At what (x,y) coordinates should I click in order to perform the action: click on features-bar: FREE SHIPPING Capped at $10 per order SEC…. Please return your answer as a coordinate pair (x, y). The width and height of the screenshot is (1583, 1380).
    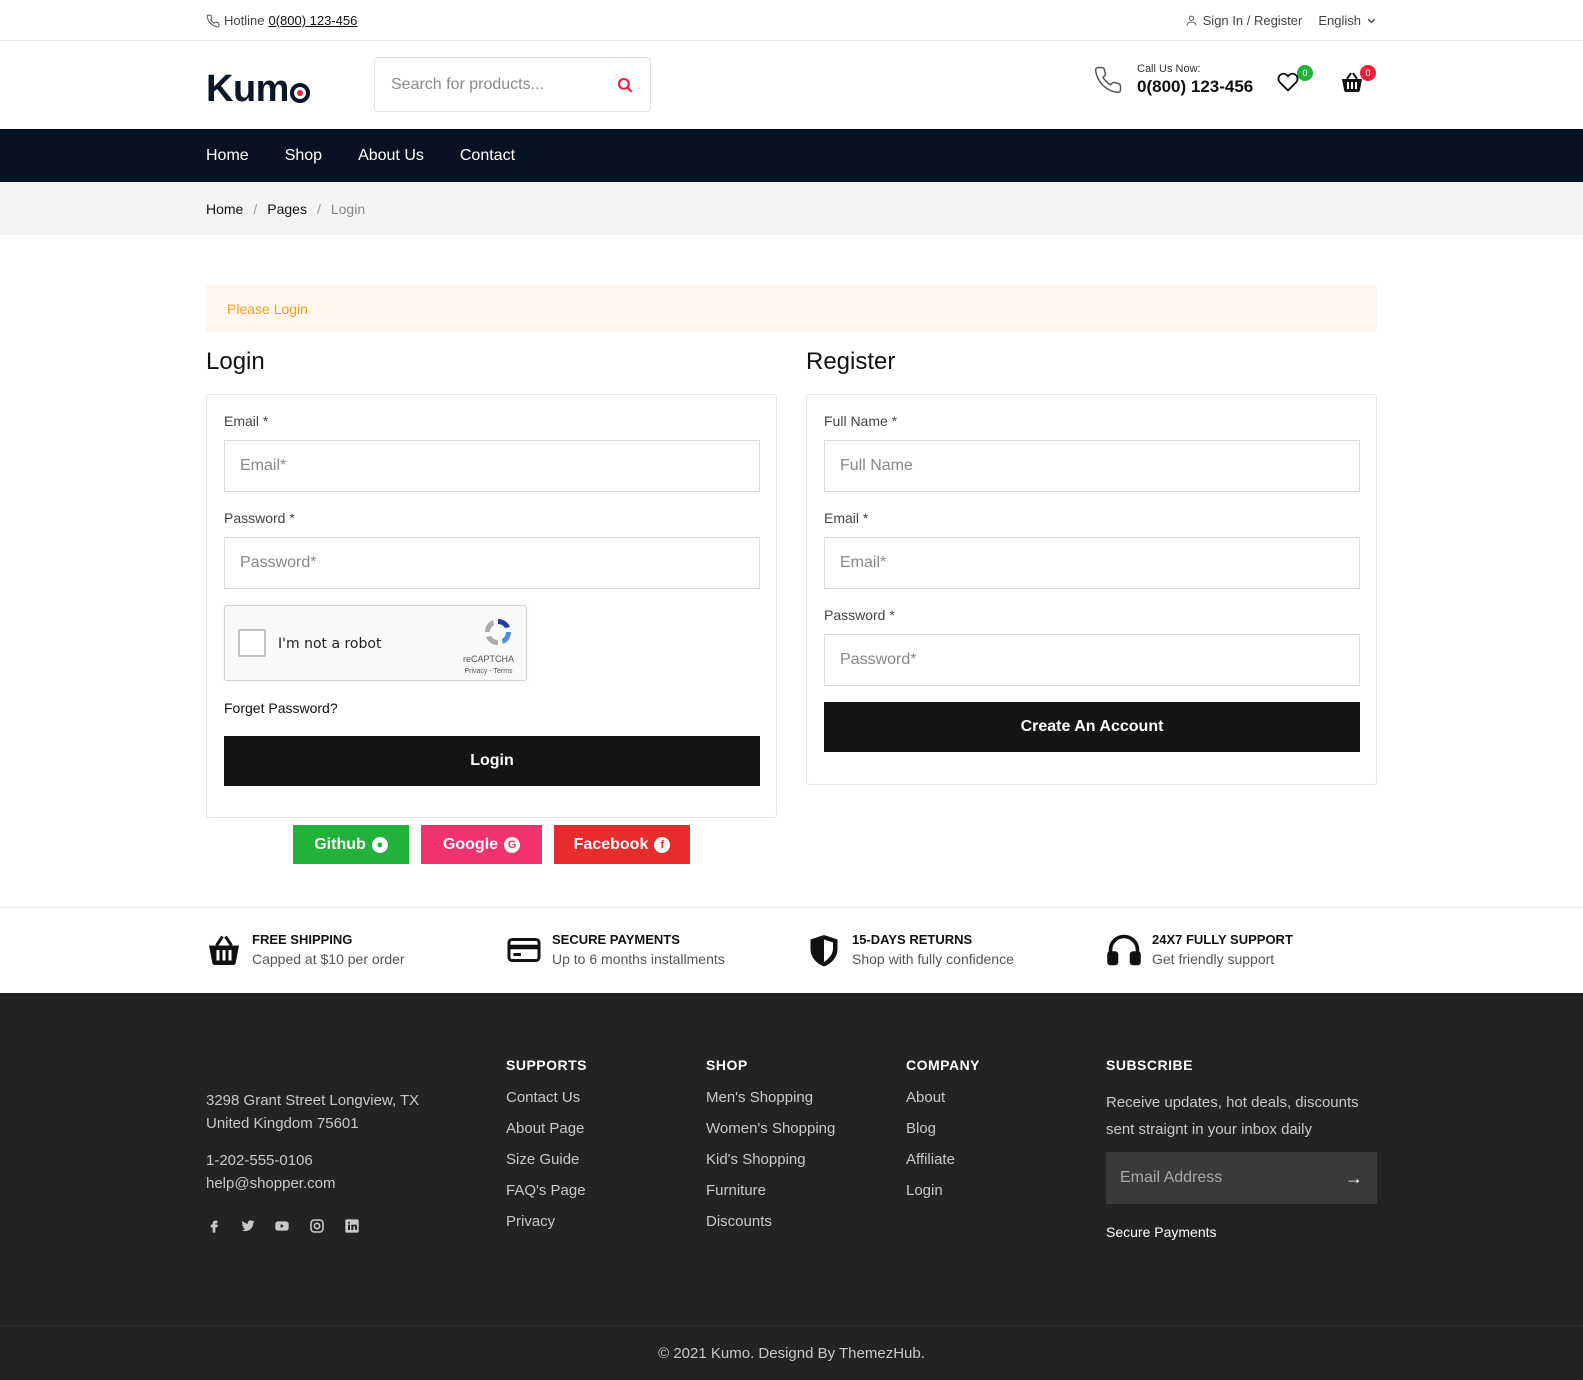
    Looking at the image, I should click on (791, 950).